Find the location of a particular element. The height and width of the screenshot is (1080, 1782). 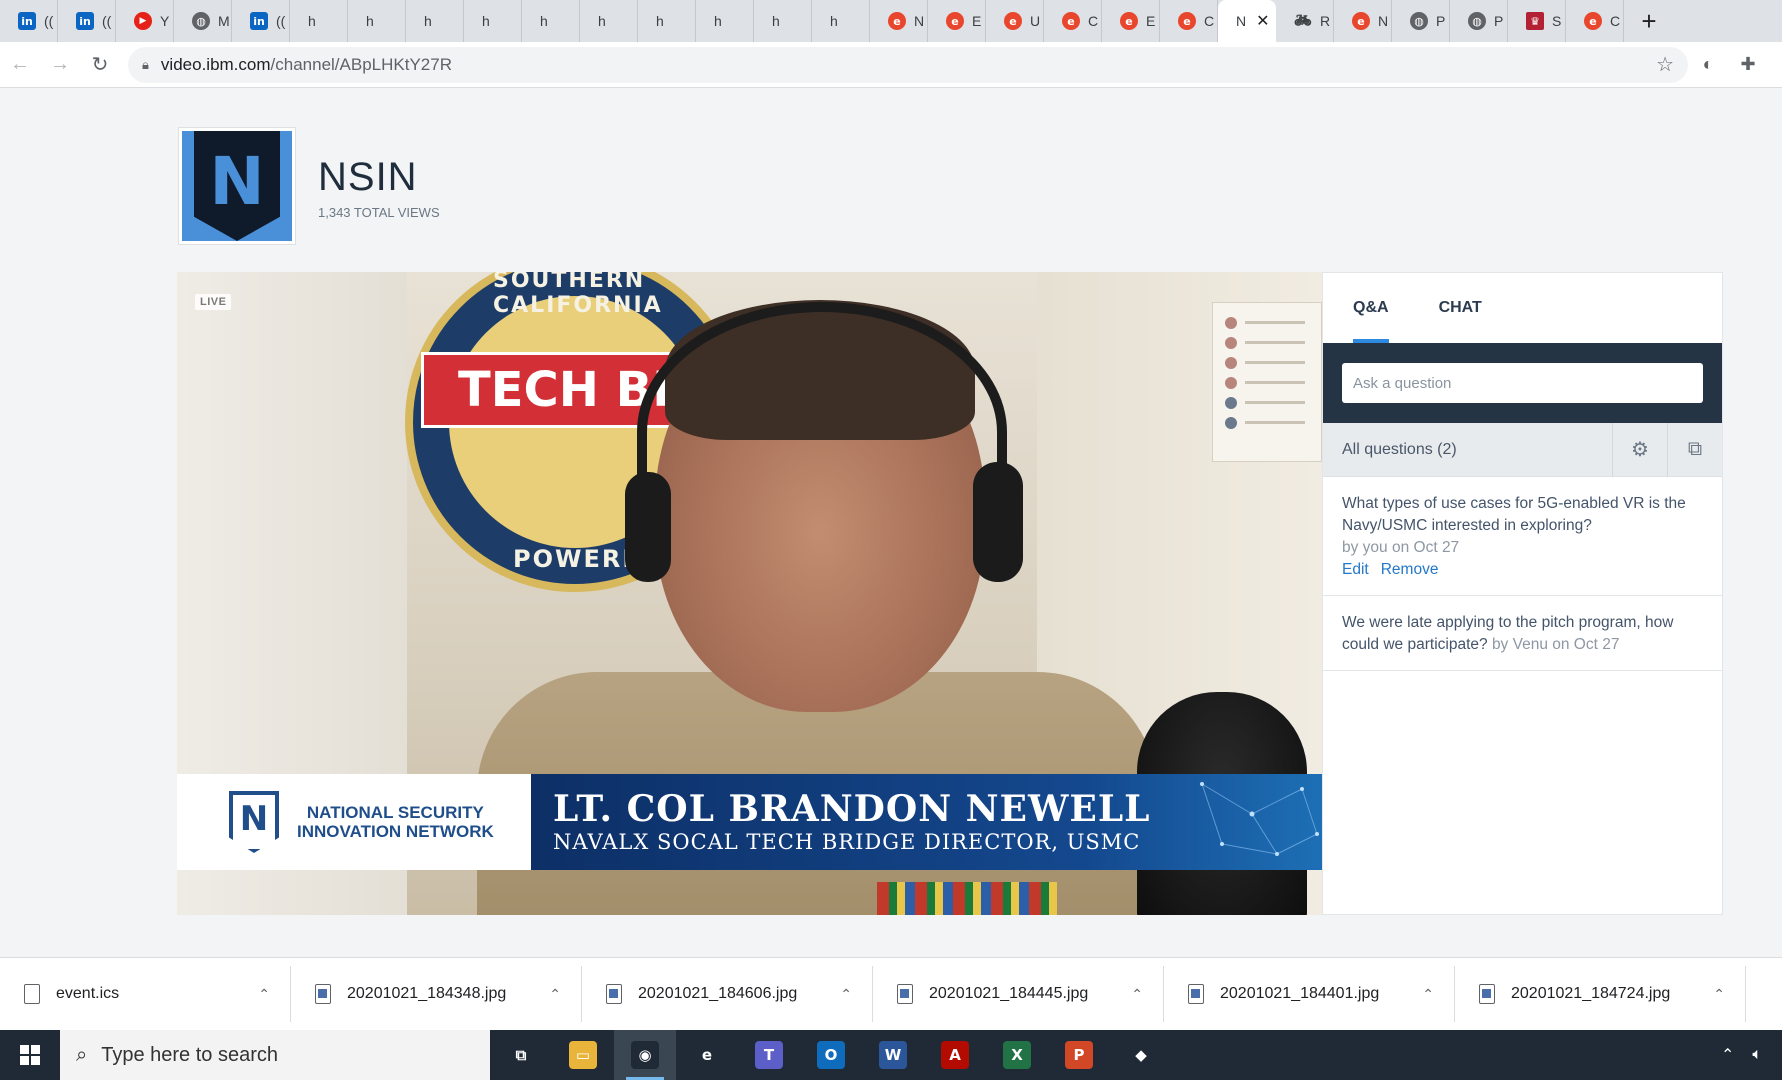

ask-question-area is located at coordinates (1522, 383).